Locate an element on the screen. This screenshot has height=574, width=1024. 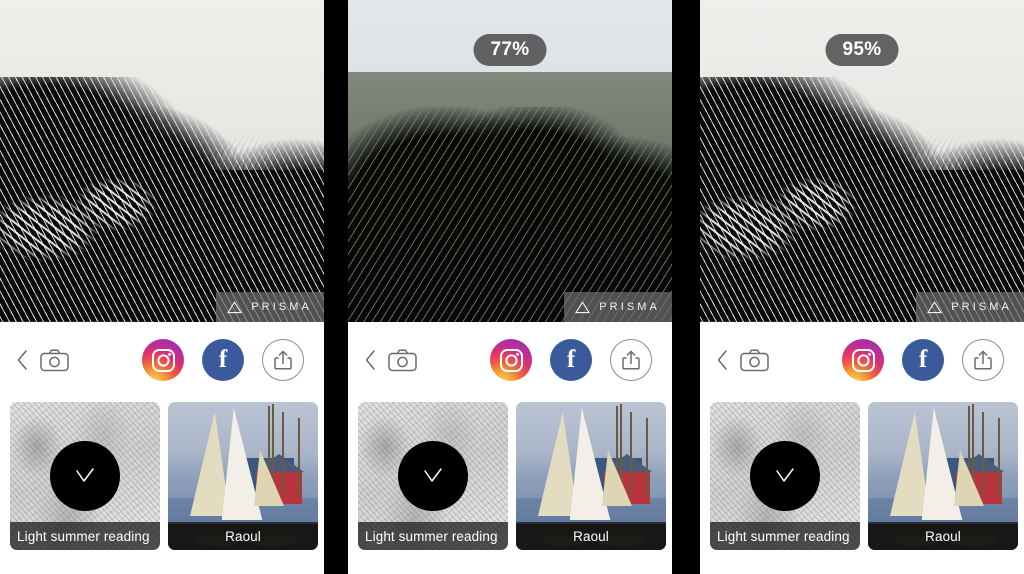
style-thumbnail-strip-2: Light summer reading Raoul is located at coordinates (510, 477).